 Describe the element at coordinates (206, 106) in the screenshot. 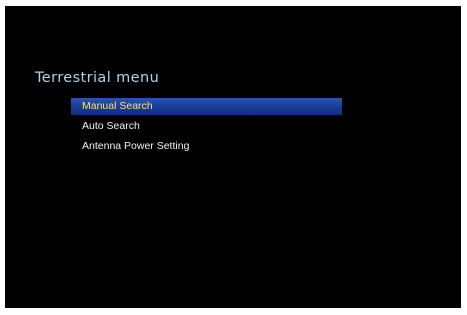

I see `menu-item-manual-search: Manual Search` at that location.